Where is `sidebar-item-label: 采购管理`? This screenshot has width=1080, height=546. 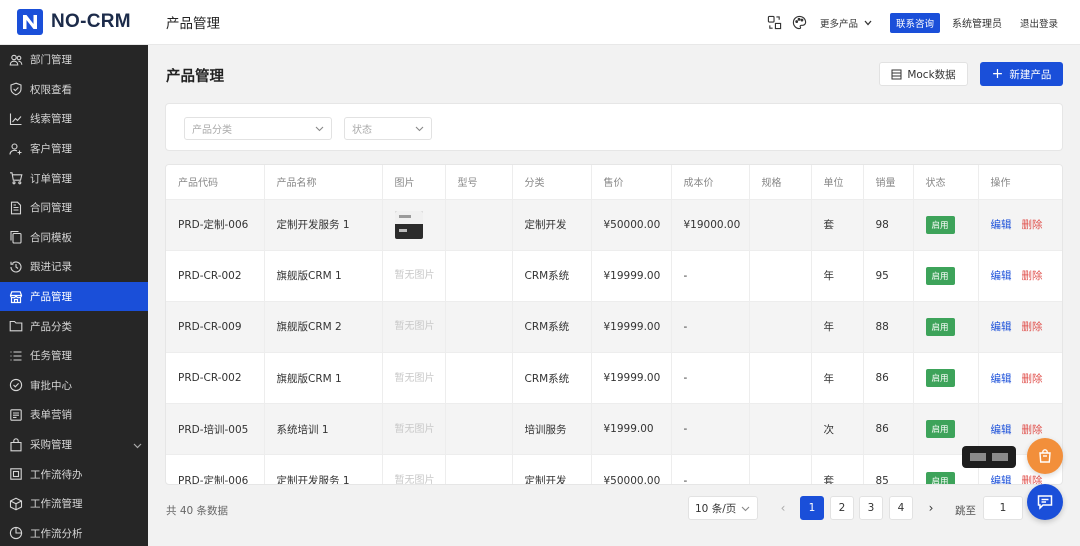 sidebar-item-label: 采购管理 is located at coordinates (51, 445).